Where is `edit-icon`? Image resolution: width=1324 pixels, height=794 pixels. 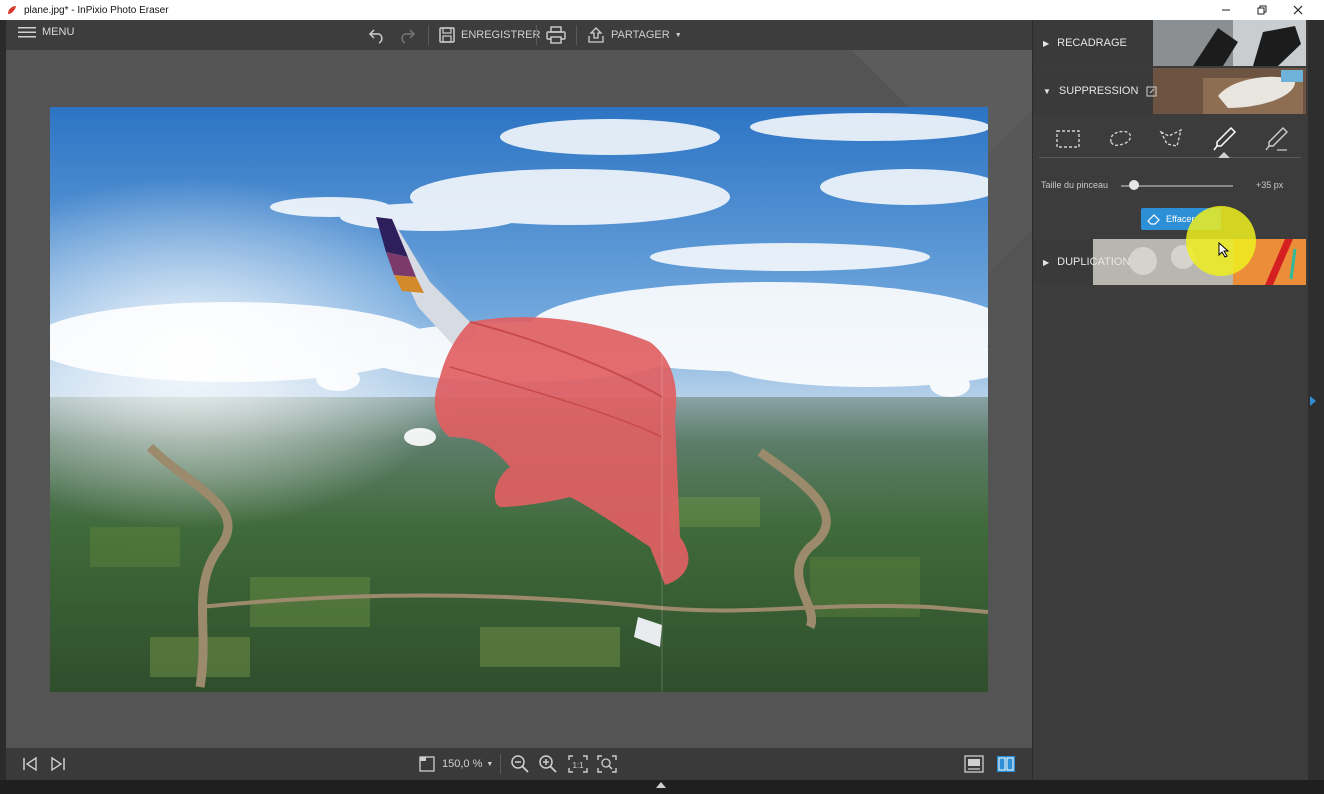 edit-icon is located at coordinates (1151, 91).